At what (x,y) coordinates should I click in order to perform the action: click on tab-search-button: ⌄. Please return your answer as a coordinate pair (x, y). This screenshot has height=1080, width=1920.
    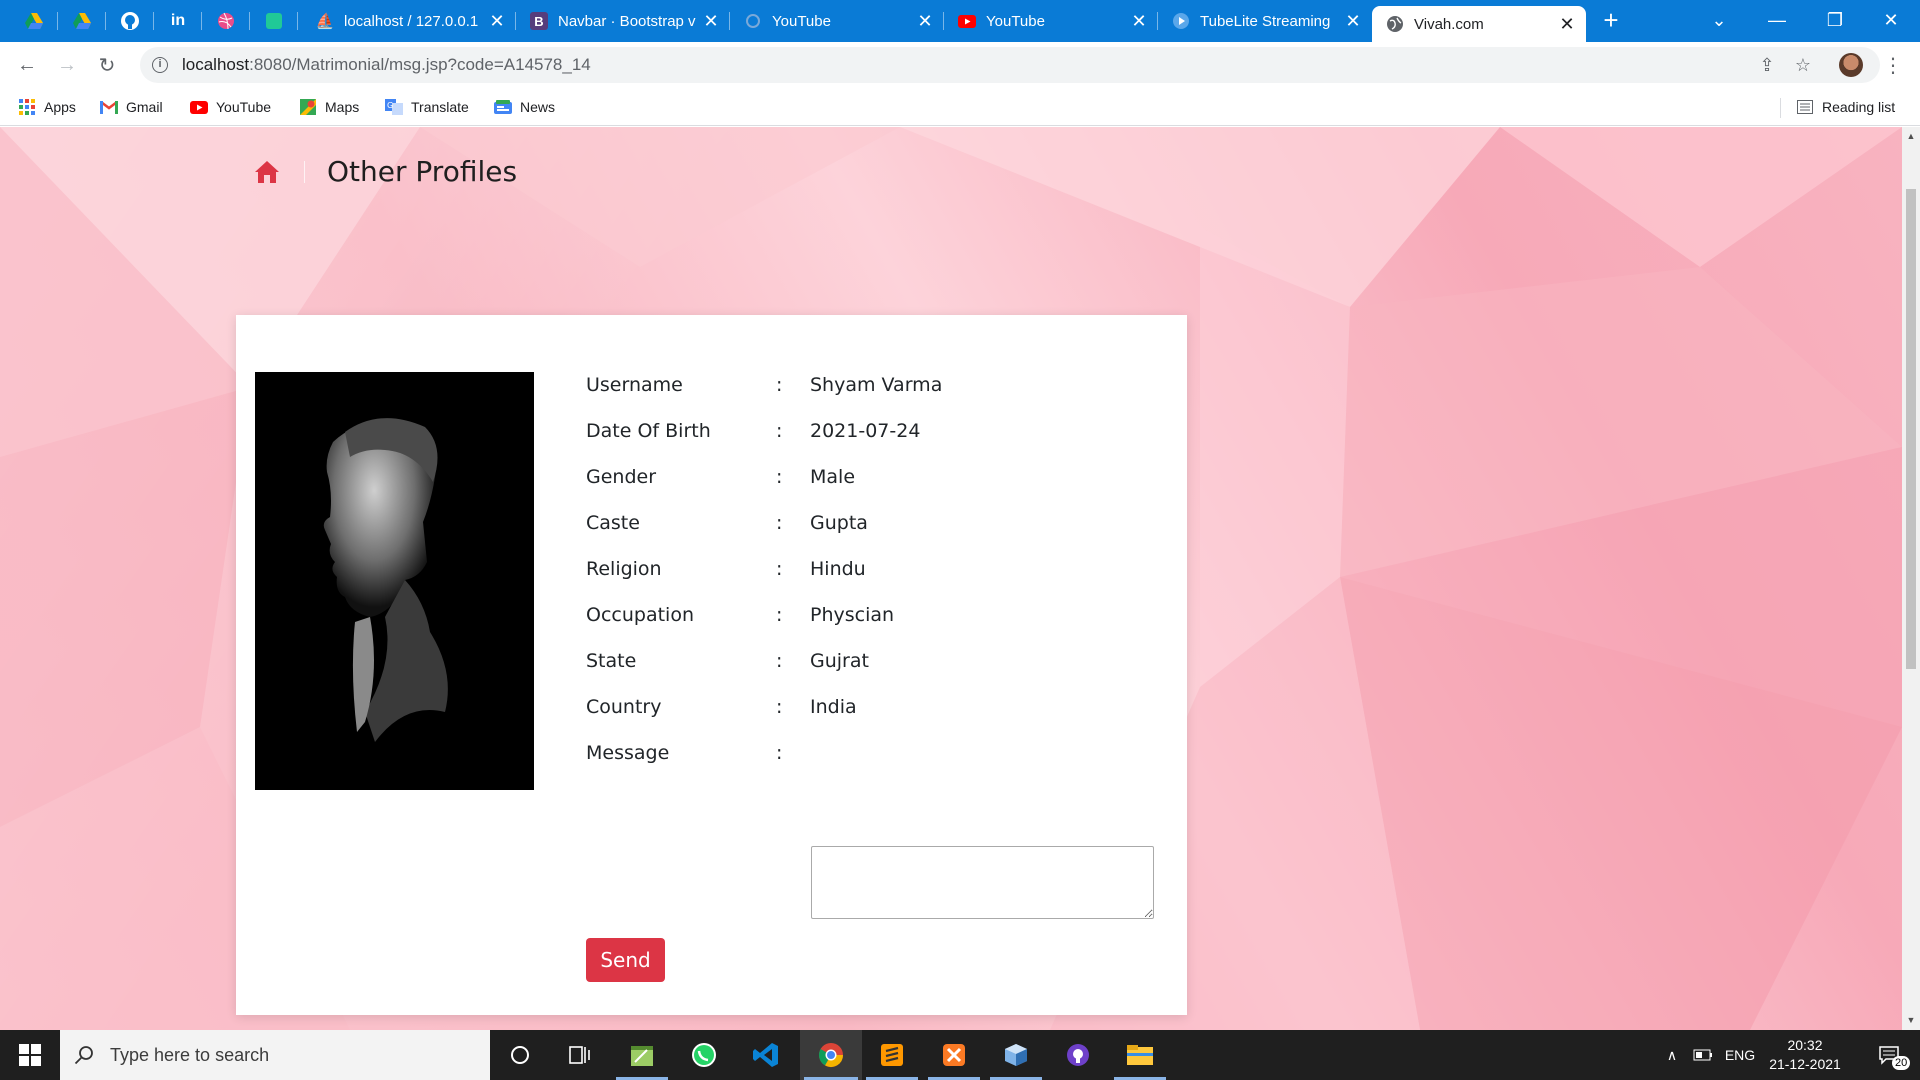
    Looking at the image, I should click on (1719, 20).